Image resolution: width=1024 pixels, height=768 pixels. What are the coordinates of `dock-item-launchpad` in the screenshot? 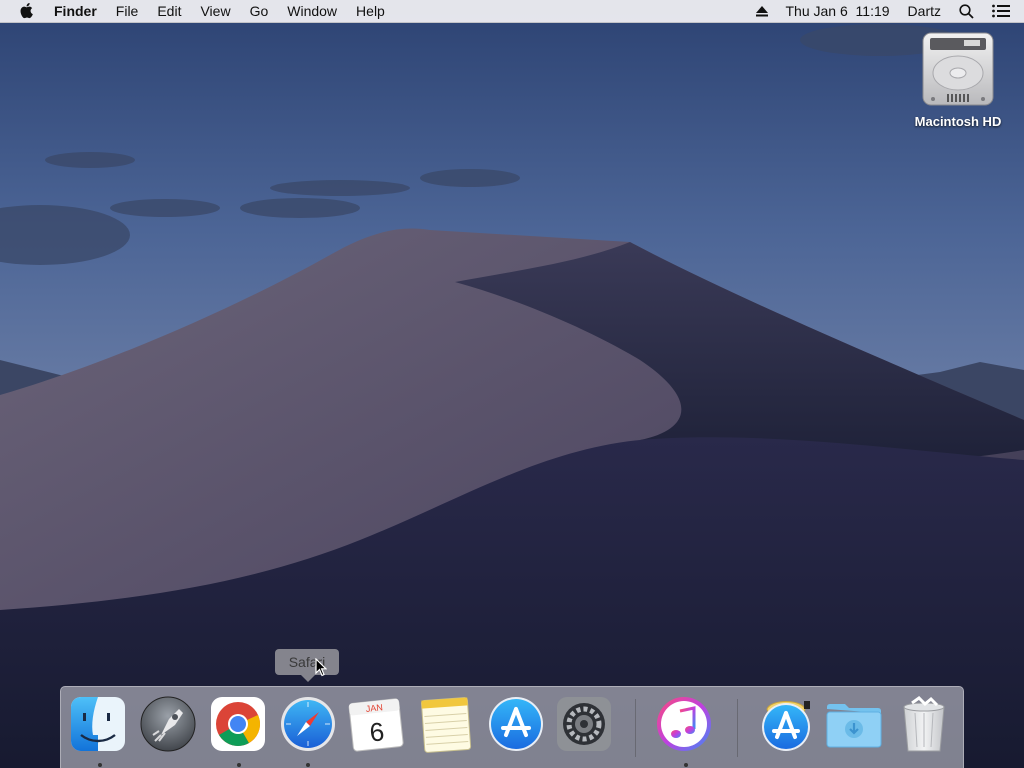 It's located at (168, 724).